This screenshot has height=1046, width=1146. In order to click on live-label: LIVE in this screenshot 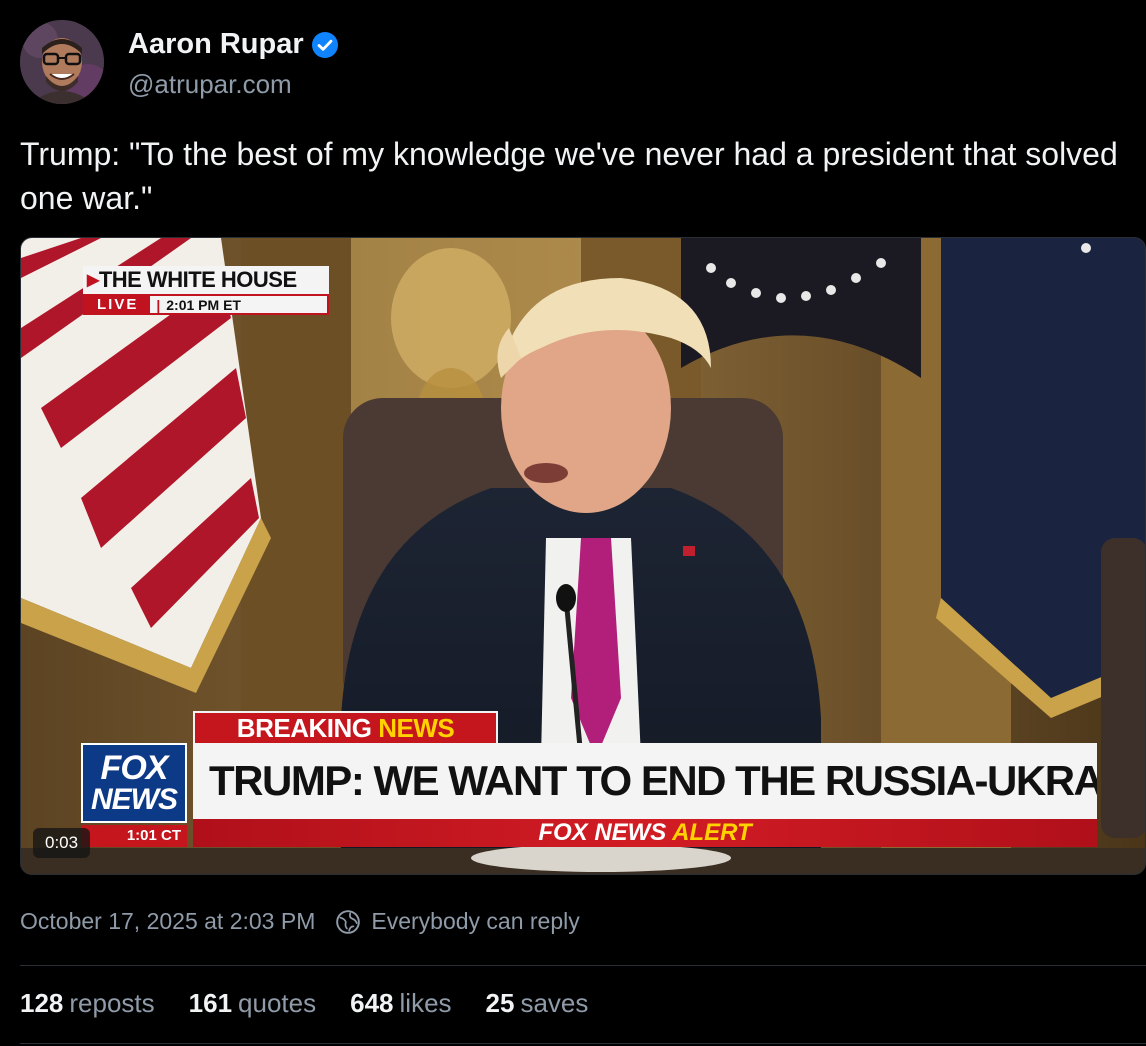, I will do `click(118, 304)`.